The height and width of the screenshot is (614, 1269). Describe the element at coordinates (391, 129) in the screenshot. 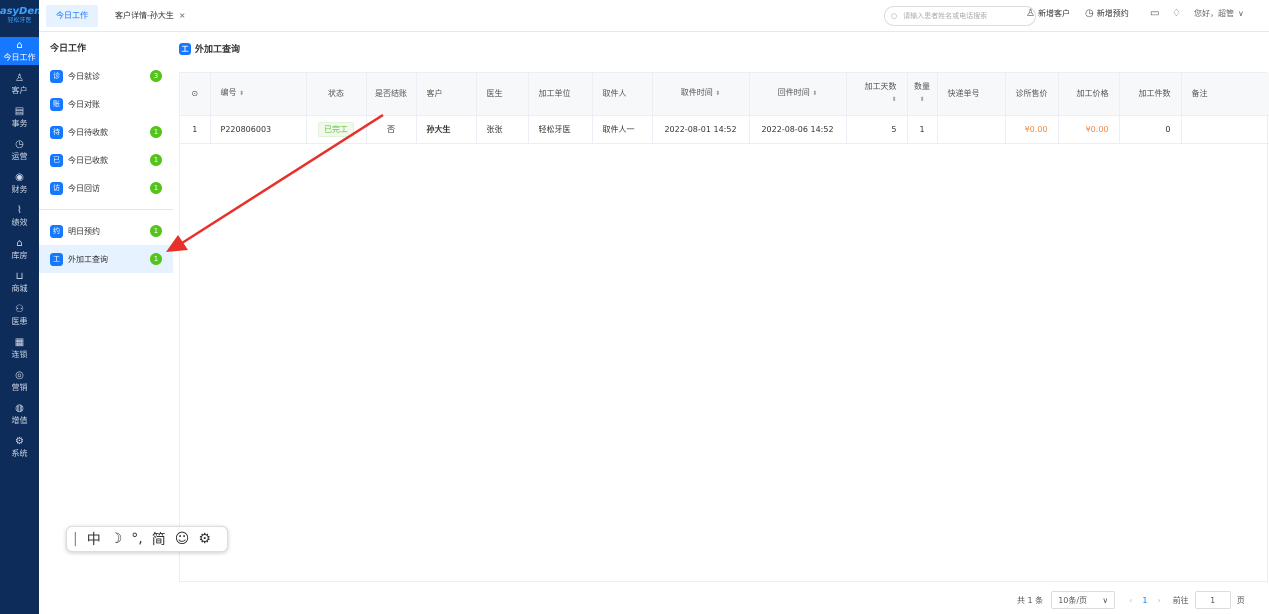

I see `cell-settled: 否` at that location.